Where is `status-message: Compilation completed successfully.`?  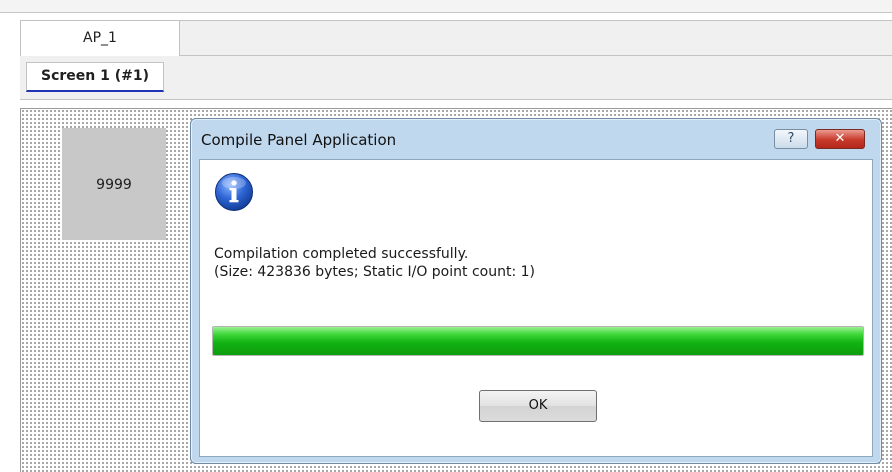 status-message: Compilation completed successfully. is located at coordinates (341, 254).